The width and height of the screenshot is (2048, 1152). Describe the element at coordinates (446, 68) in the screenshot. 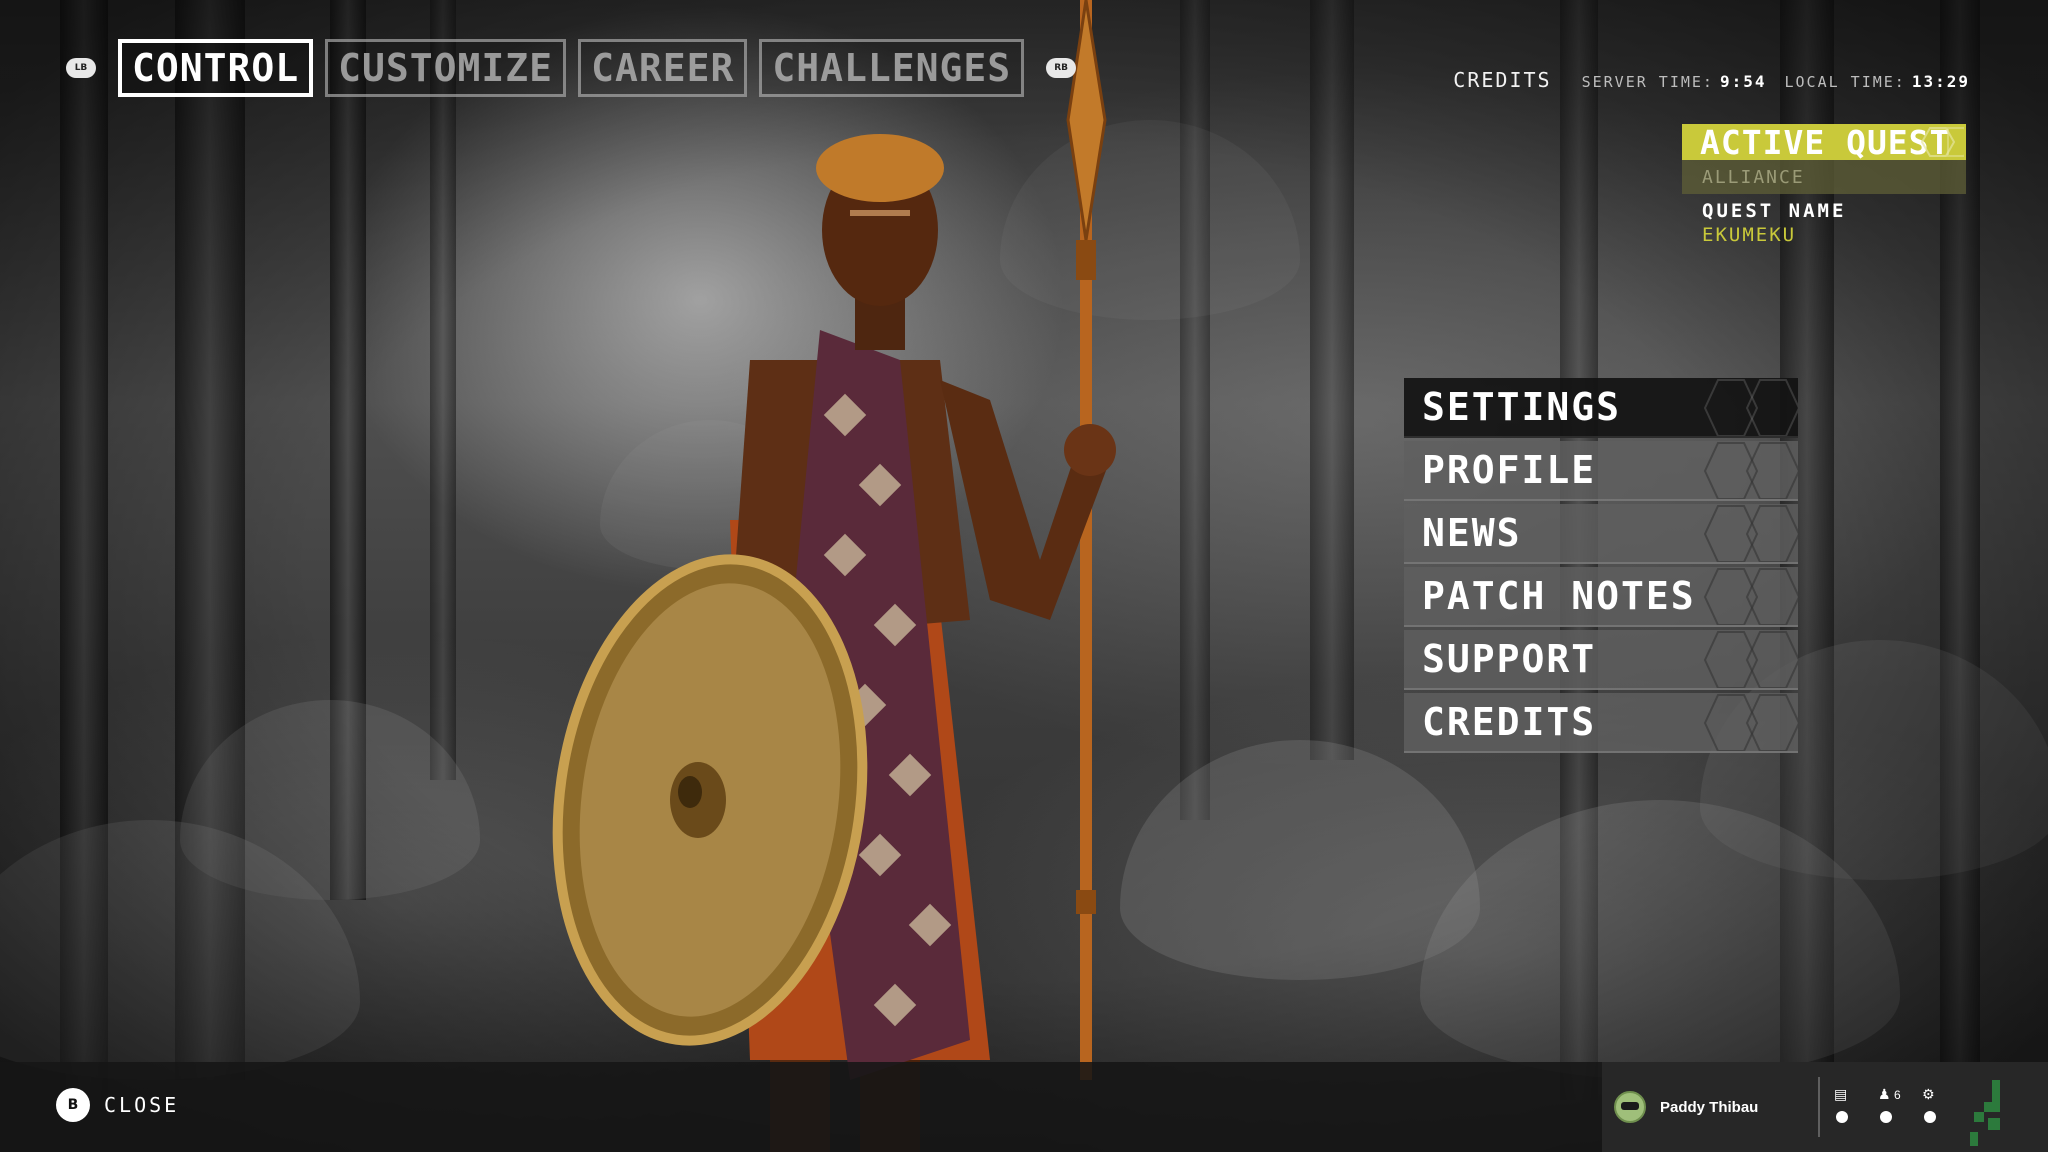

I see `tab-customize: CUSTOMIZE` at that location.